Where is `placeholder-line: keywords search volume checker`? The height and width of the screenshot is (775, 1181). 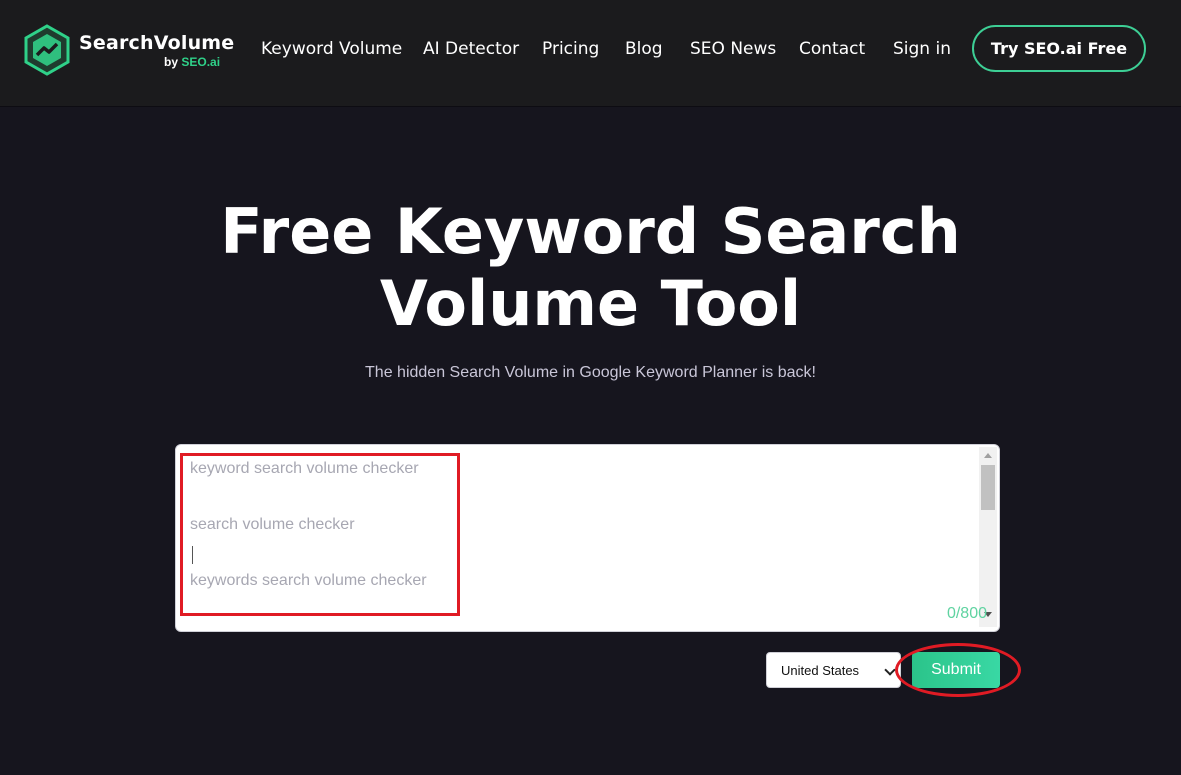 placeholder-line: keywords search volume checker is located at coordinates (308, 580).